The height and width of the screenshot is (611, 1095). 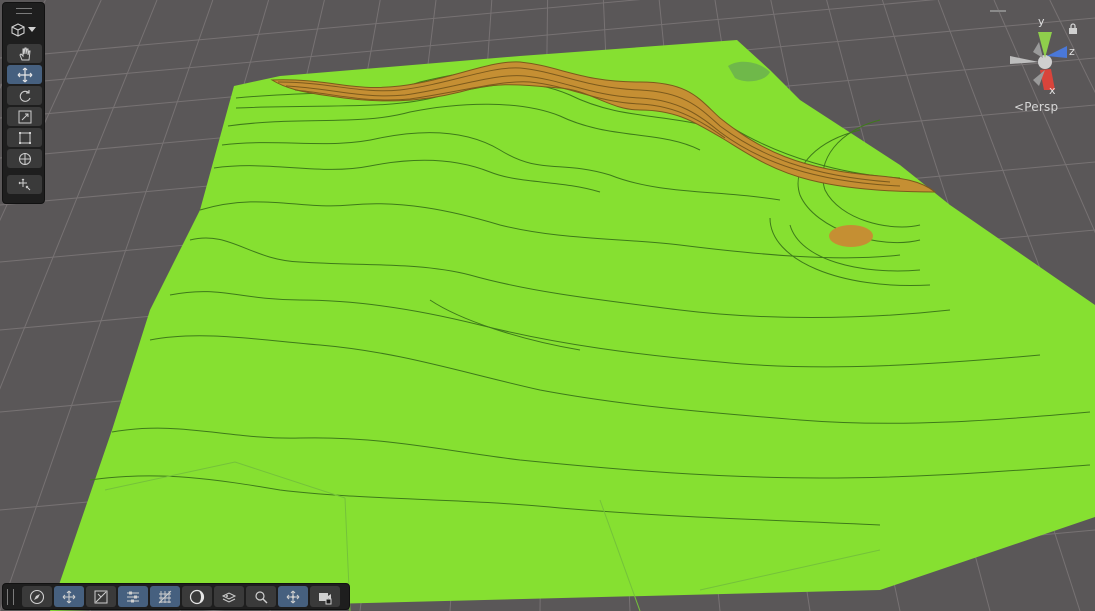 I want to click on custom-tool-icon, so click(x=24, y=184).